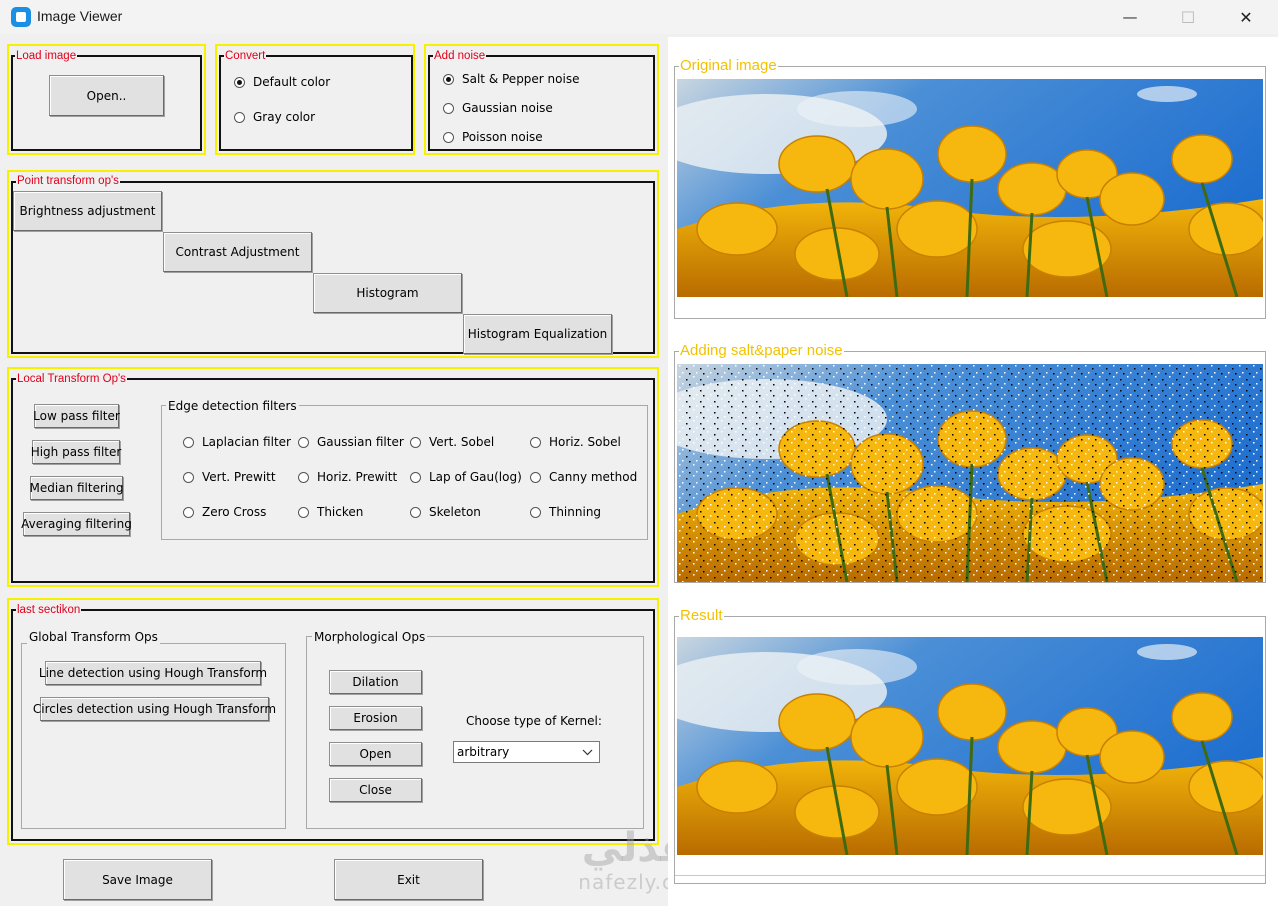  I want to click on open-morph-button: Open, so click(375, 754).